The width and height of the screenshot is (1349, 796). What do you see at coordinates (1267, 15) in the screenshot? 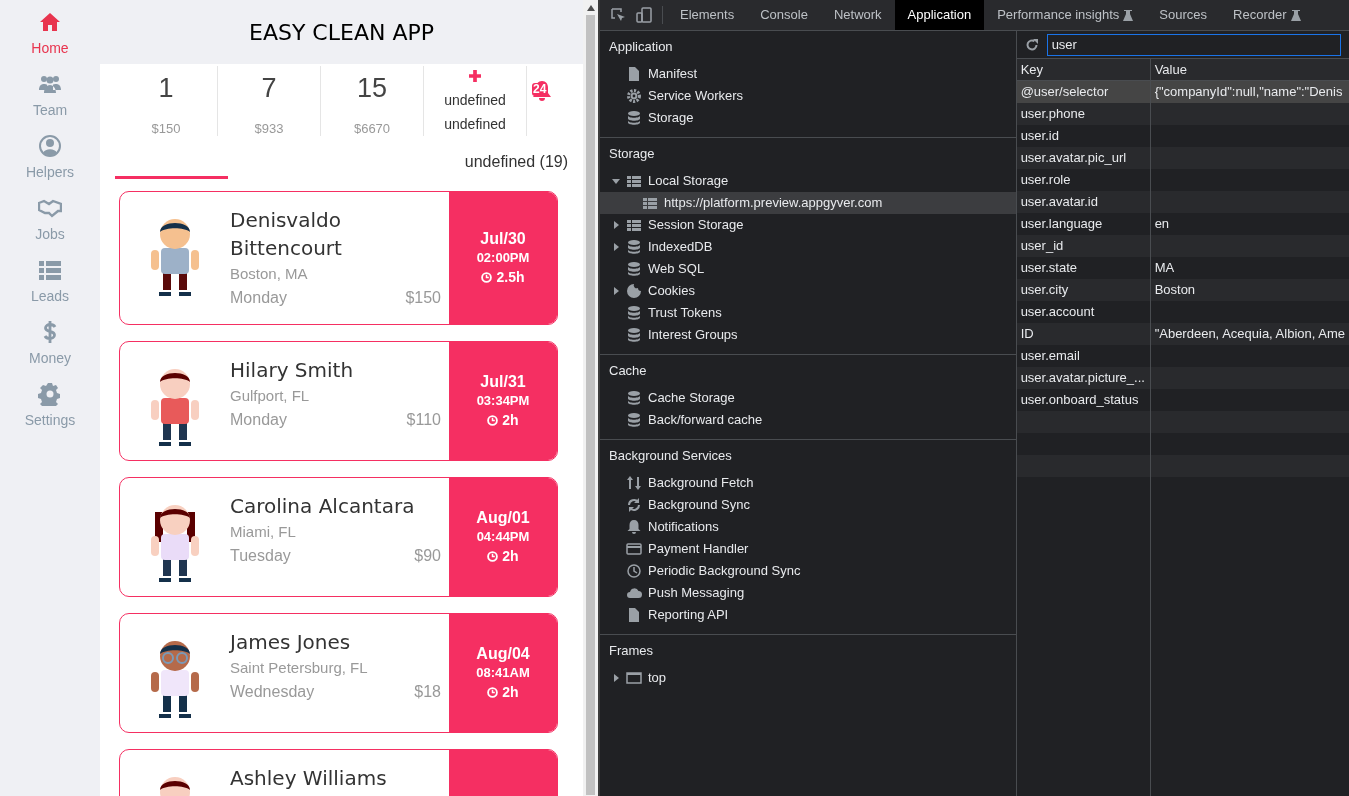
I see `devtools-tab: Recorder` at bounding box center [1267, 15].